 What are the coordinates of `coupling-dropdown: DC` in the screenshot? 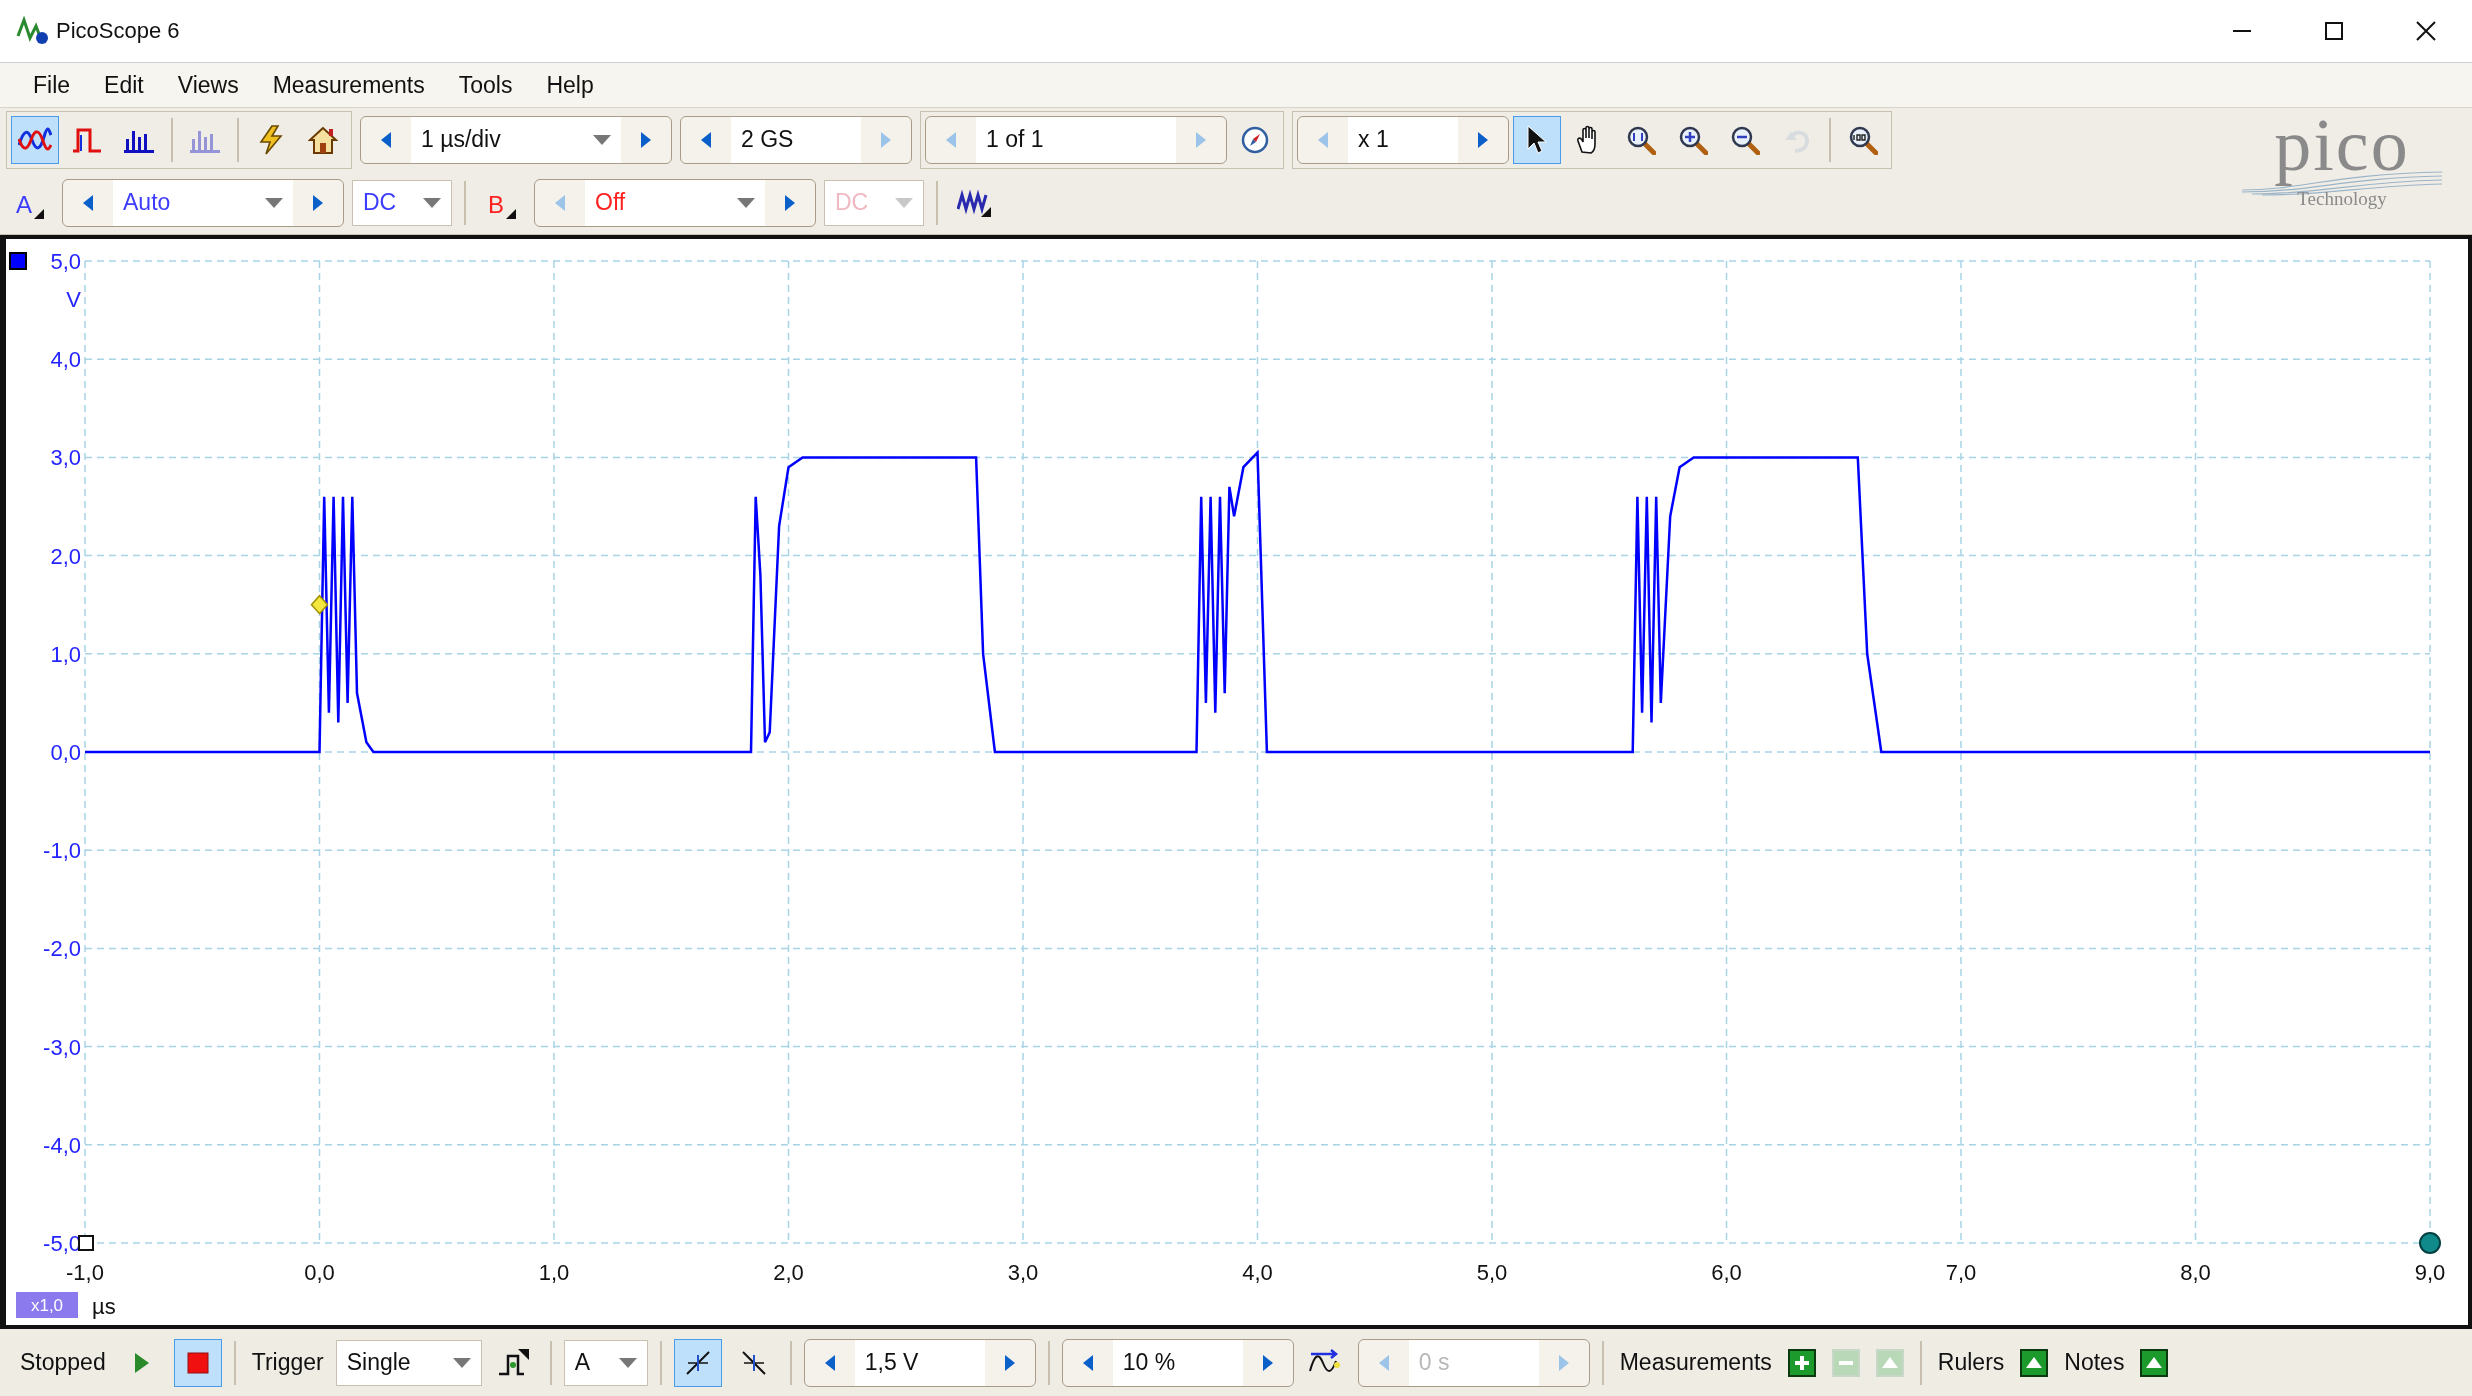 It's located at (402, 202).